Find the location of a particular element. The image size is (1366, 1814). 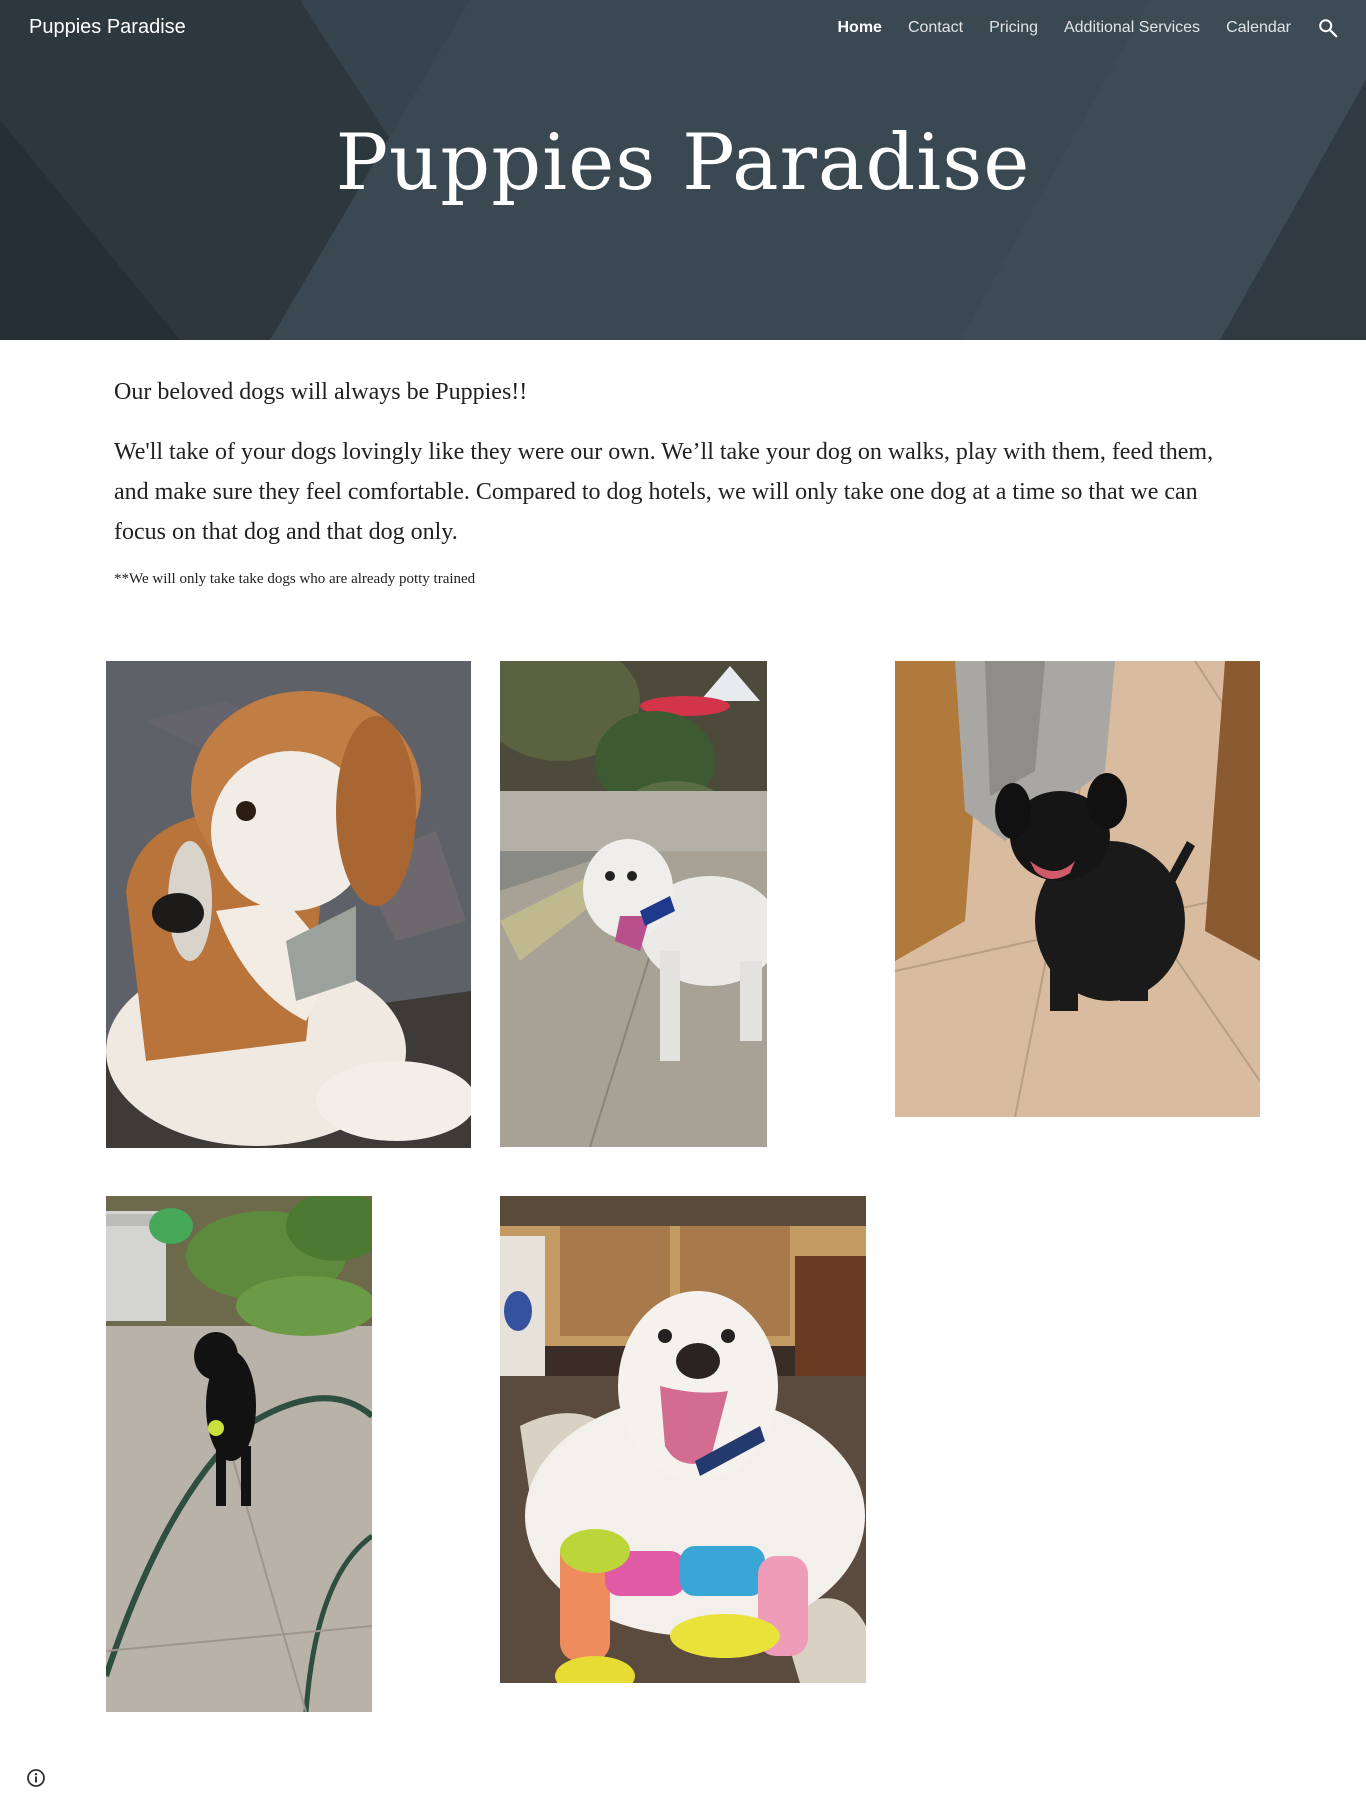

photo-white-doodle-with-toy is located at coordinates (683, 1439).